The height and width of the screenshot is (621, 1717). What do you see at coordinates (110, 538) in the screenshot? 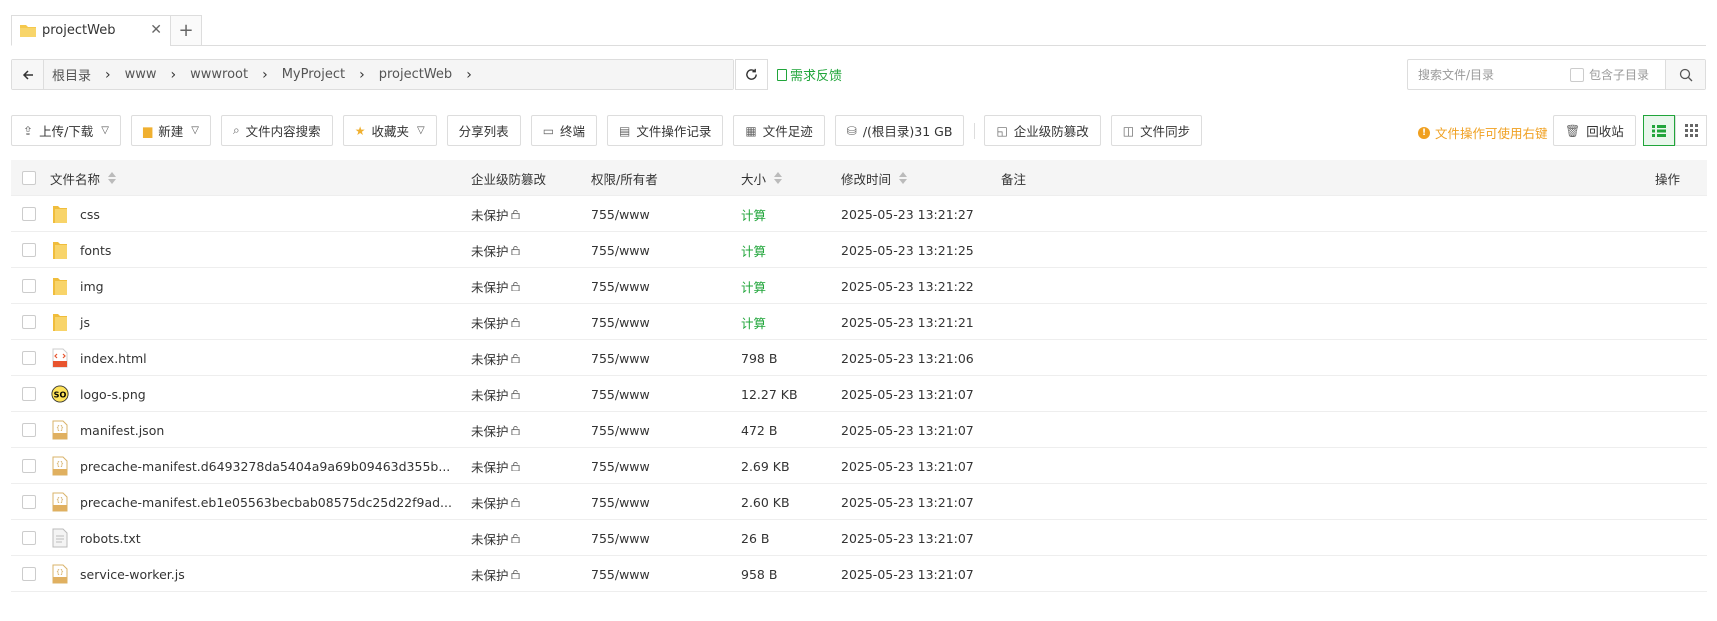
I see `file-name: robots.txt` at bounding box center [110, 538].